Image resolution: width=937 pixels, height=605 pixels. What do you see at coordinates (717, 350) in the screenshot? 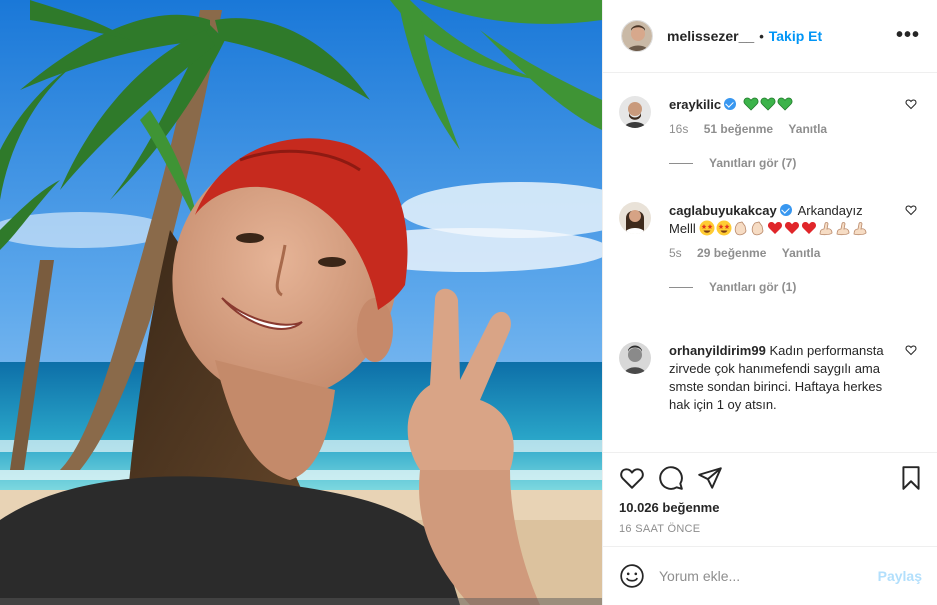
I see `comment-username: orhanyildirim99` at bounding box center [717, 350].